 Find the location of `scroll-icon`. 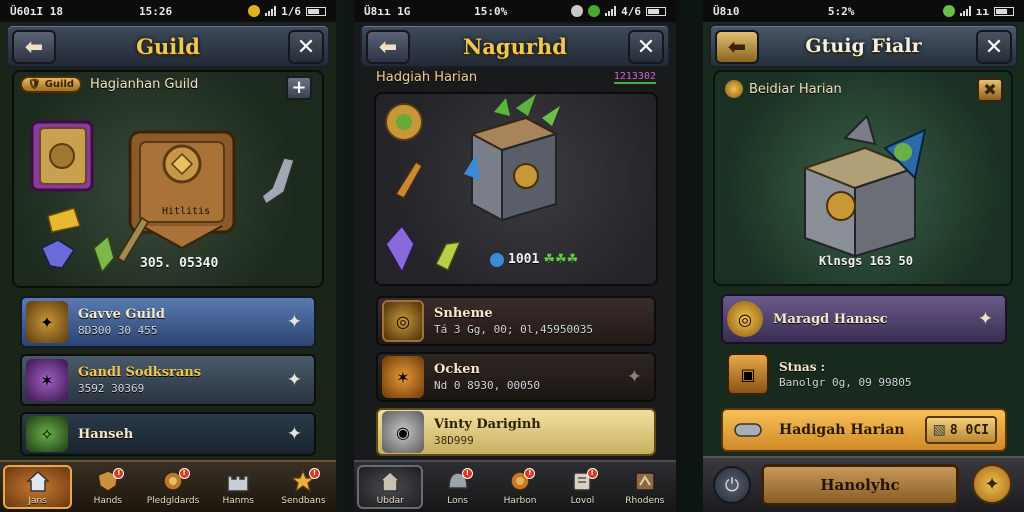

scroll-icon is located at coordinates (748, 430).